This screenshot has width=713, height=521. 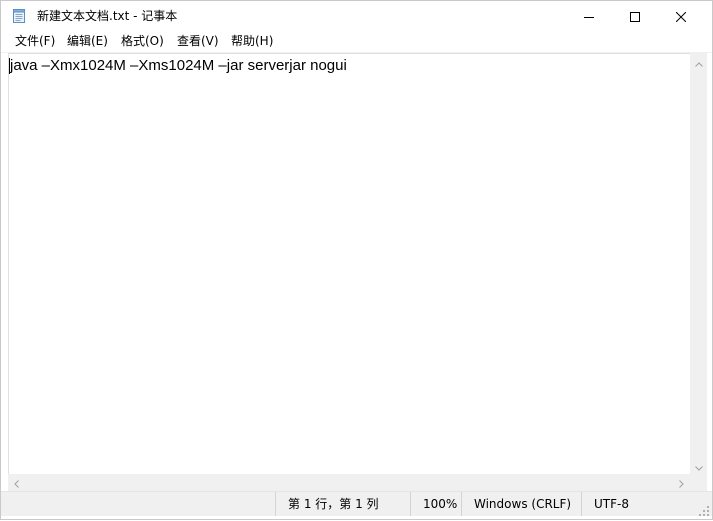 I want to click on menu-format: 格式(O), so click(x=142, y=41).